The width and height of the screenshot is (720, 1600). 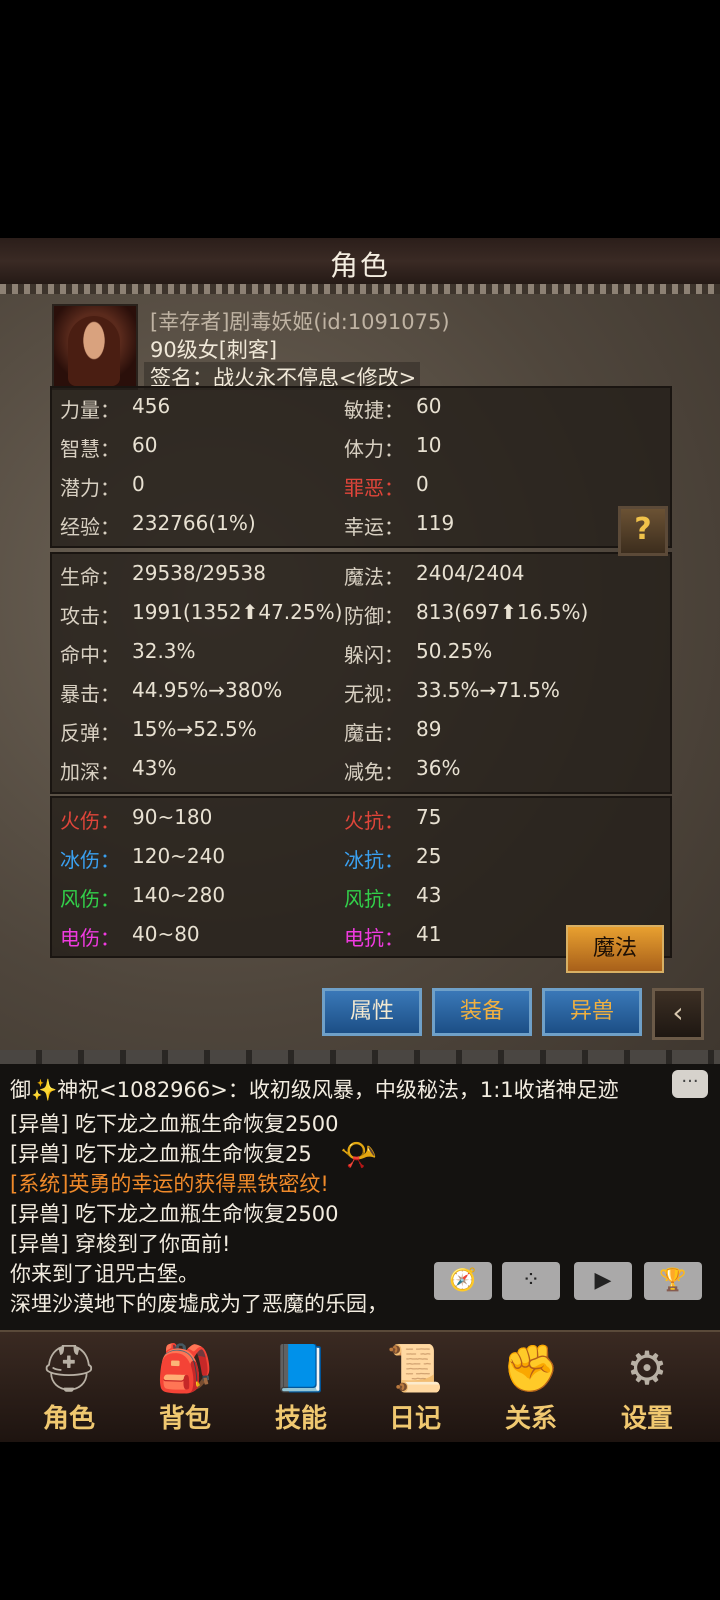 I want to click on stat-row: 魔法： 2404/2404, so click(x=434, y=575).